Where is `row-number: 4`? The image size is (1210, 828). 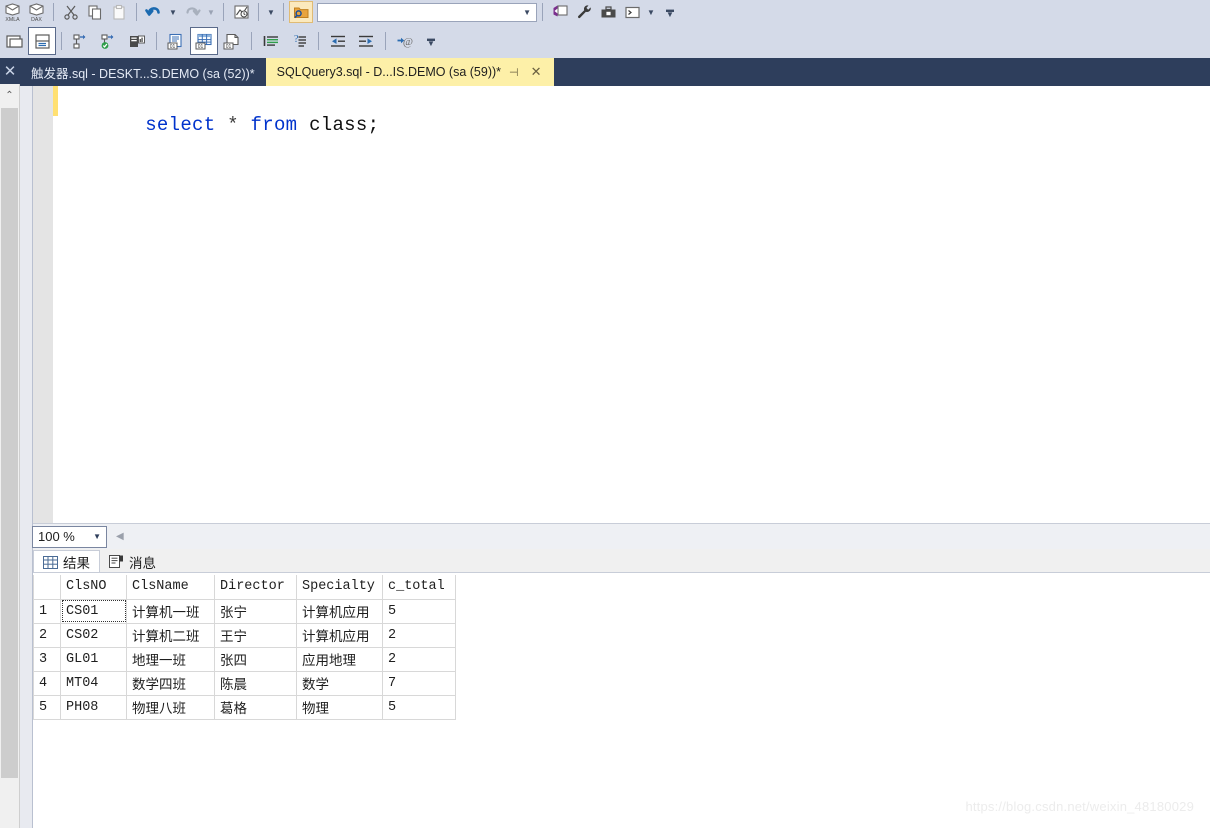 row-number: 4 is located at coordinates (47, 683).